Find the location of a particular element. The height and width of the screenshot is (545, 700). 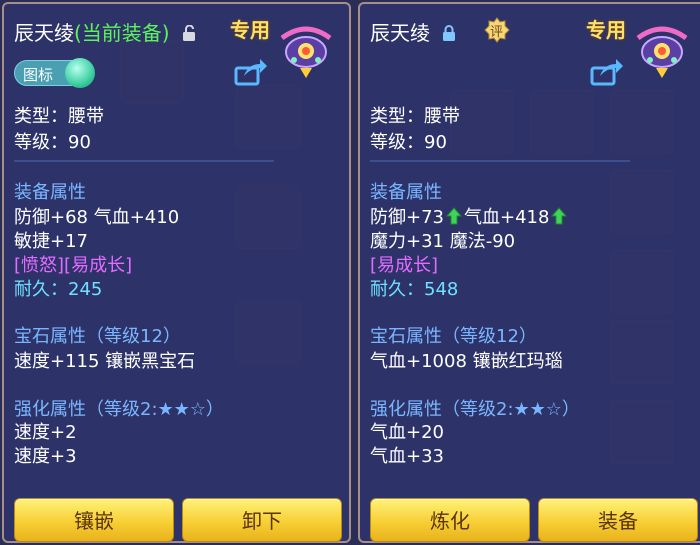

lock-icon is located at coordinates (449, 33).